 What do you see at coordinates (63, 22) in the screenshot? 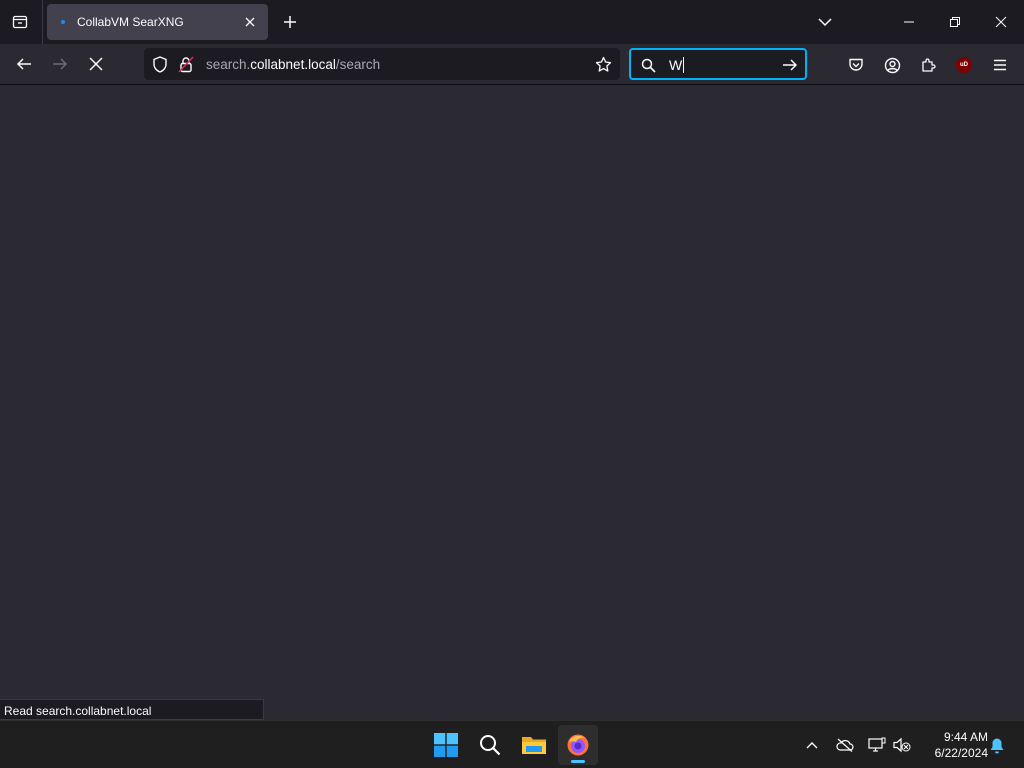
I see `loading-favicon-icon` at bounding box center [63, 22].